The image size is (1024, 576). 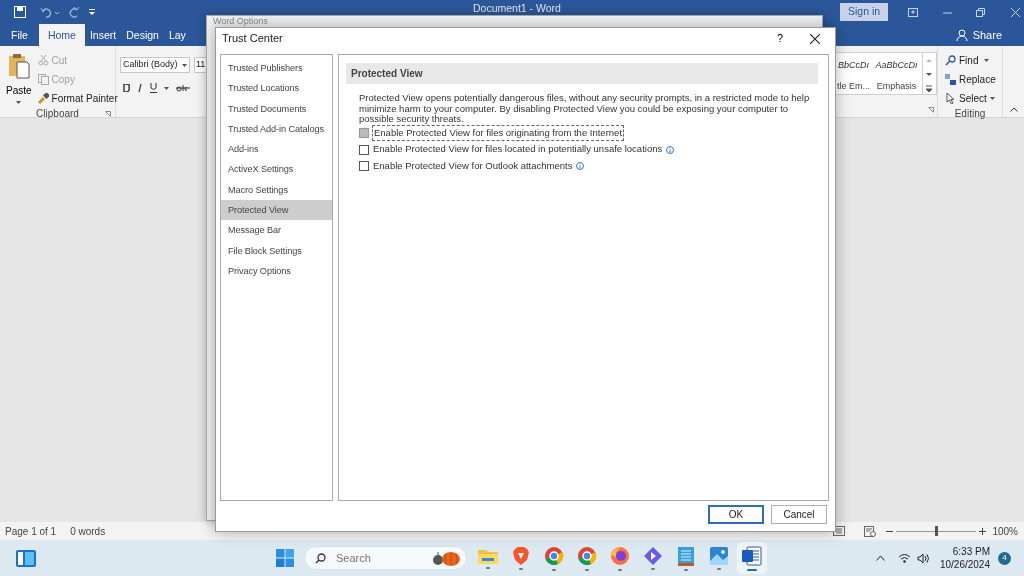 I want to click on group-label: Clipboard, so click(x=57, y=114).